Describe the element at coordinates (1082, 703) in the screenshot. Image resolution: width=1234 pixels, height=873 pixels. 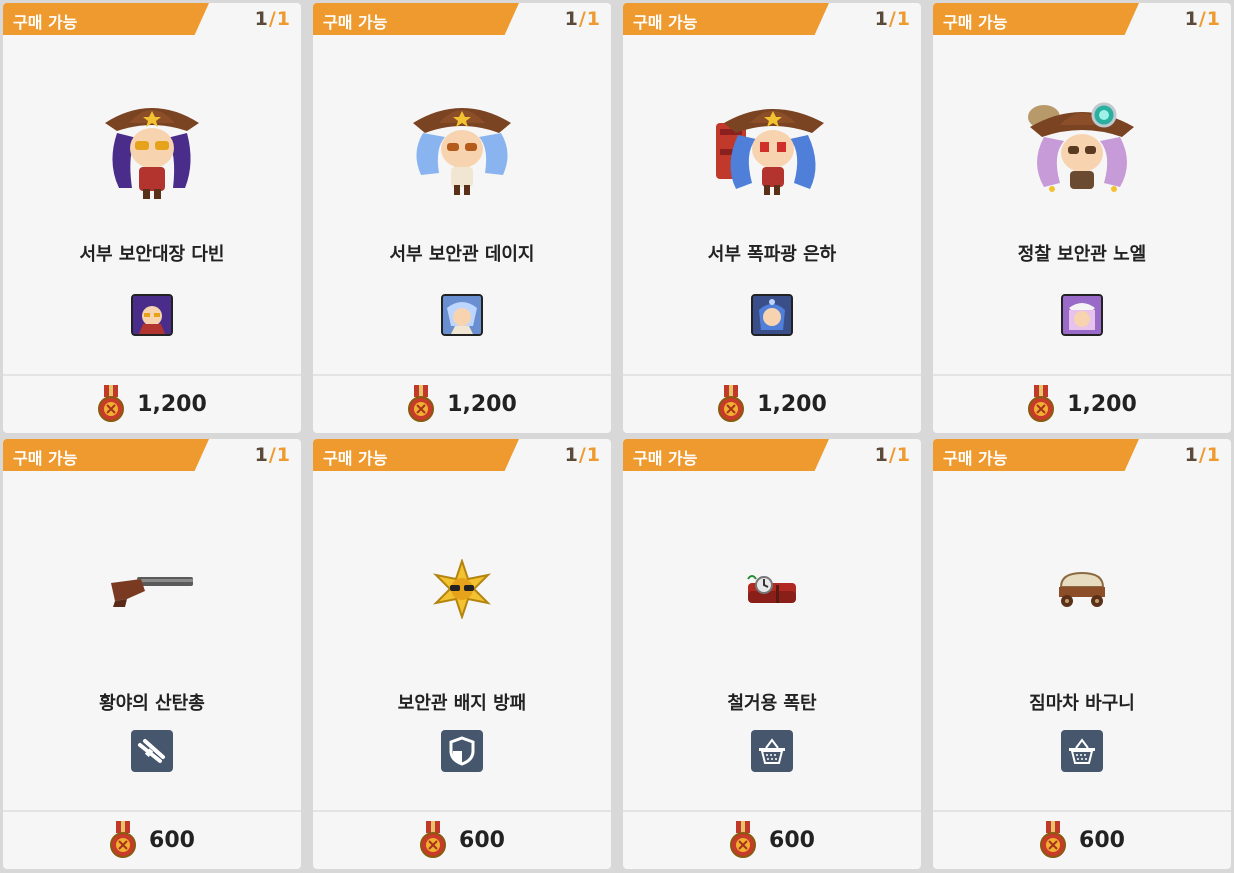
I see `item-name: 짐마차 바구니` at that location.